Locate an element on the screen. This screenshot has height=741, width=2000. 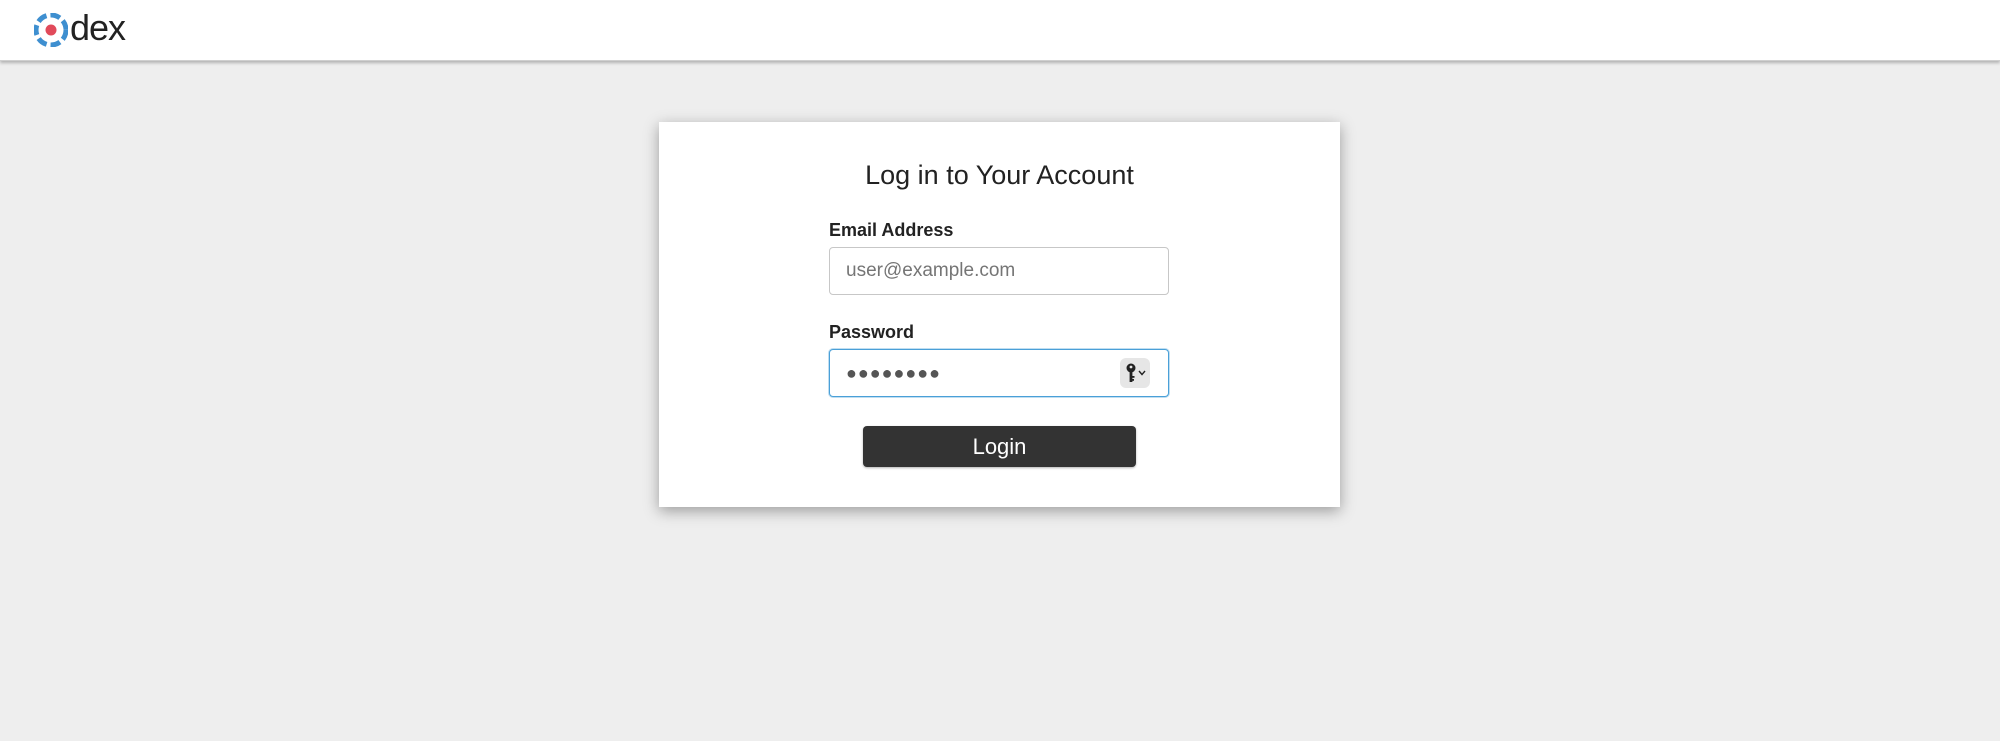
password-masked-value: ●●●●●●●● is located at coordinates (893, 372).